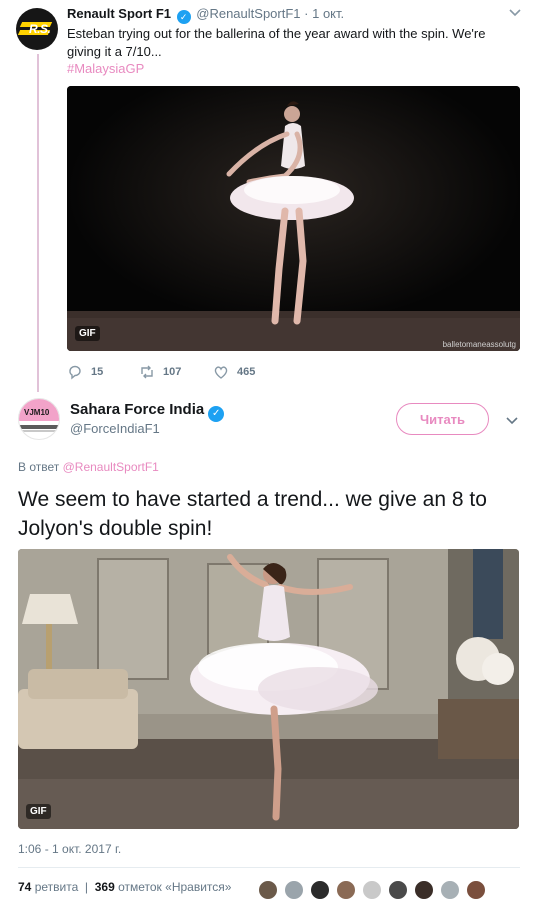 The height and width of the screenshot is (906, 536). I want to click on tweet-date: 1 окт., so click(328, 13).